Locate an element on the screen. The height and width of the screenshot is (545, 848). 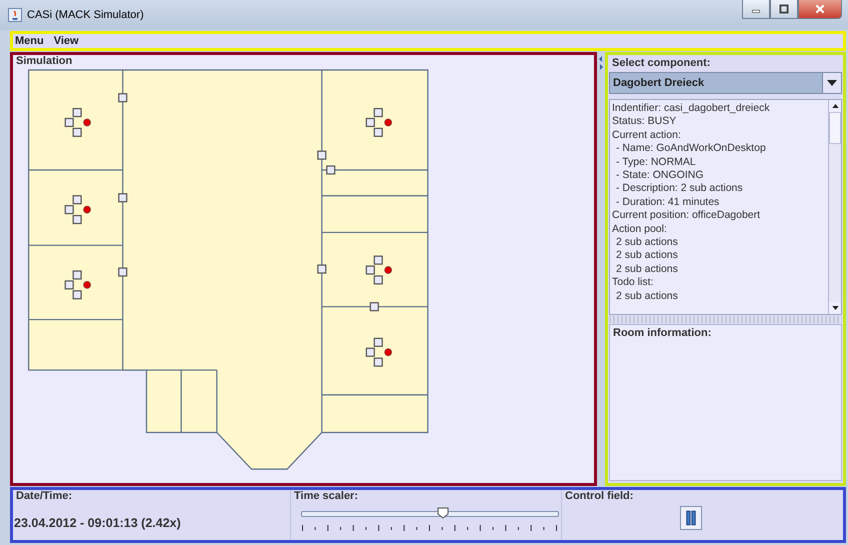
maximize-icon is located at coordinates (784, 9).